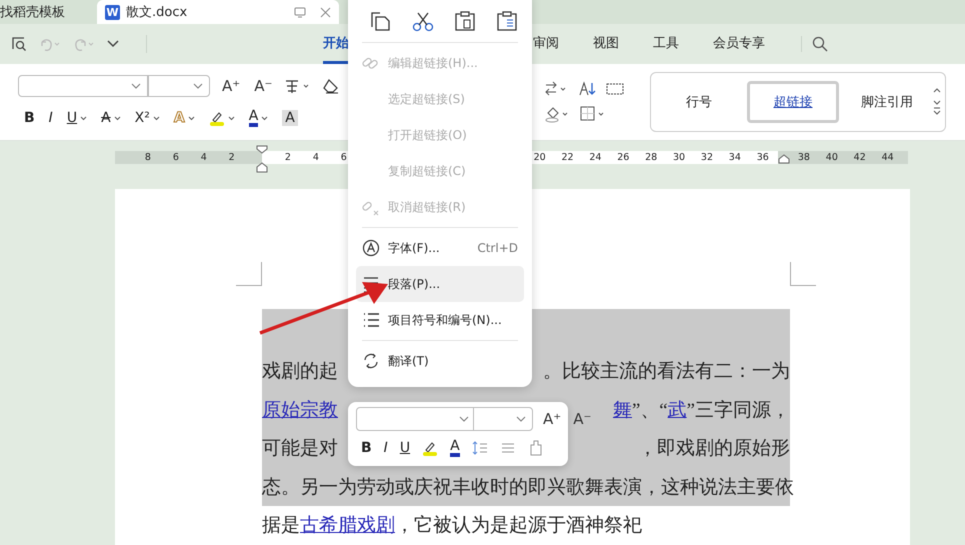 The image size is (965, 545). I want to click on eraser-icon, so click(331, 86).